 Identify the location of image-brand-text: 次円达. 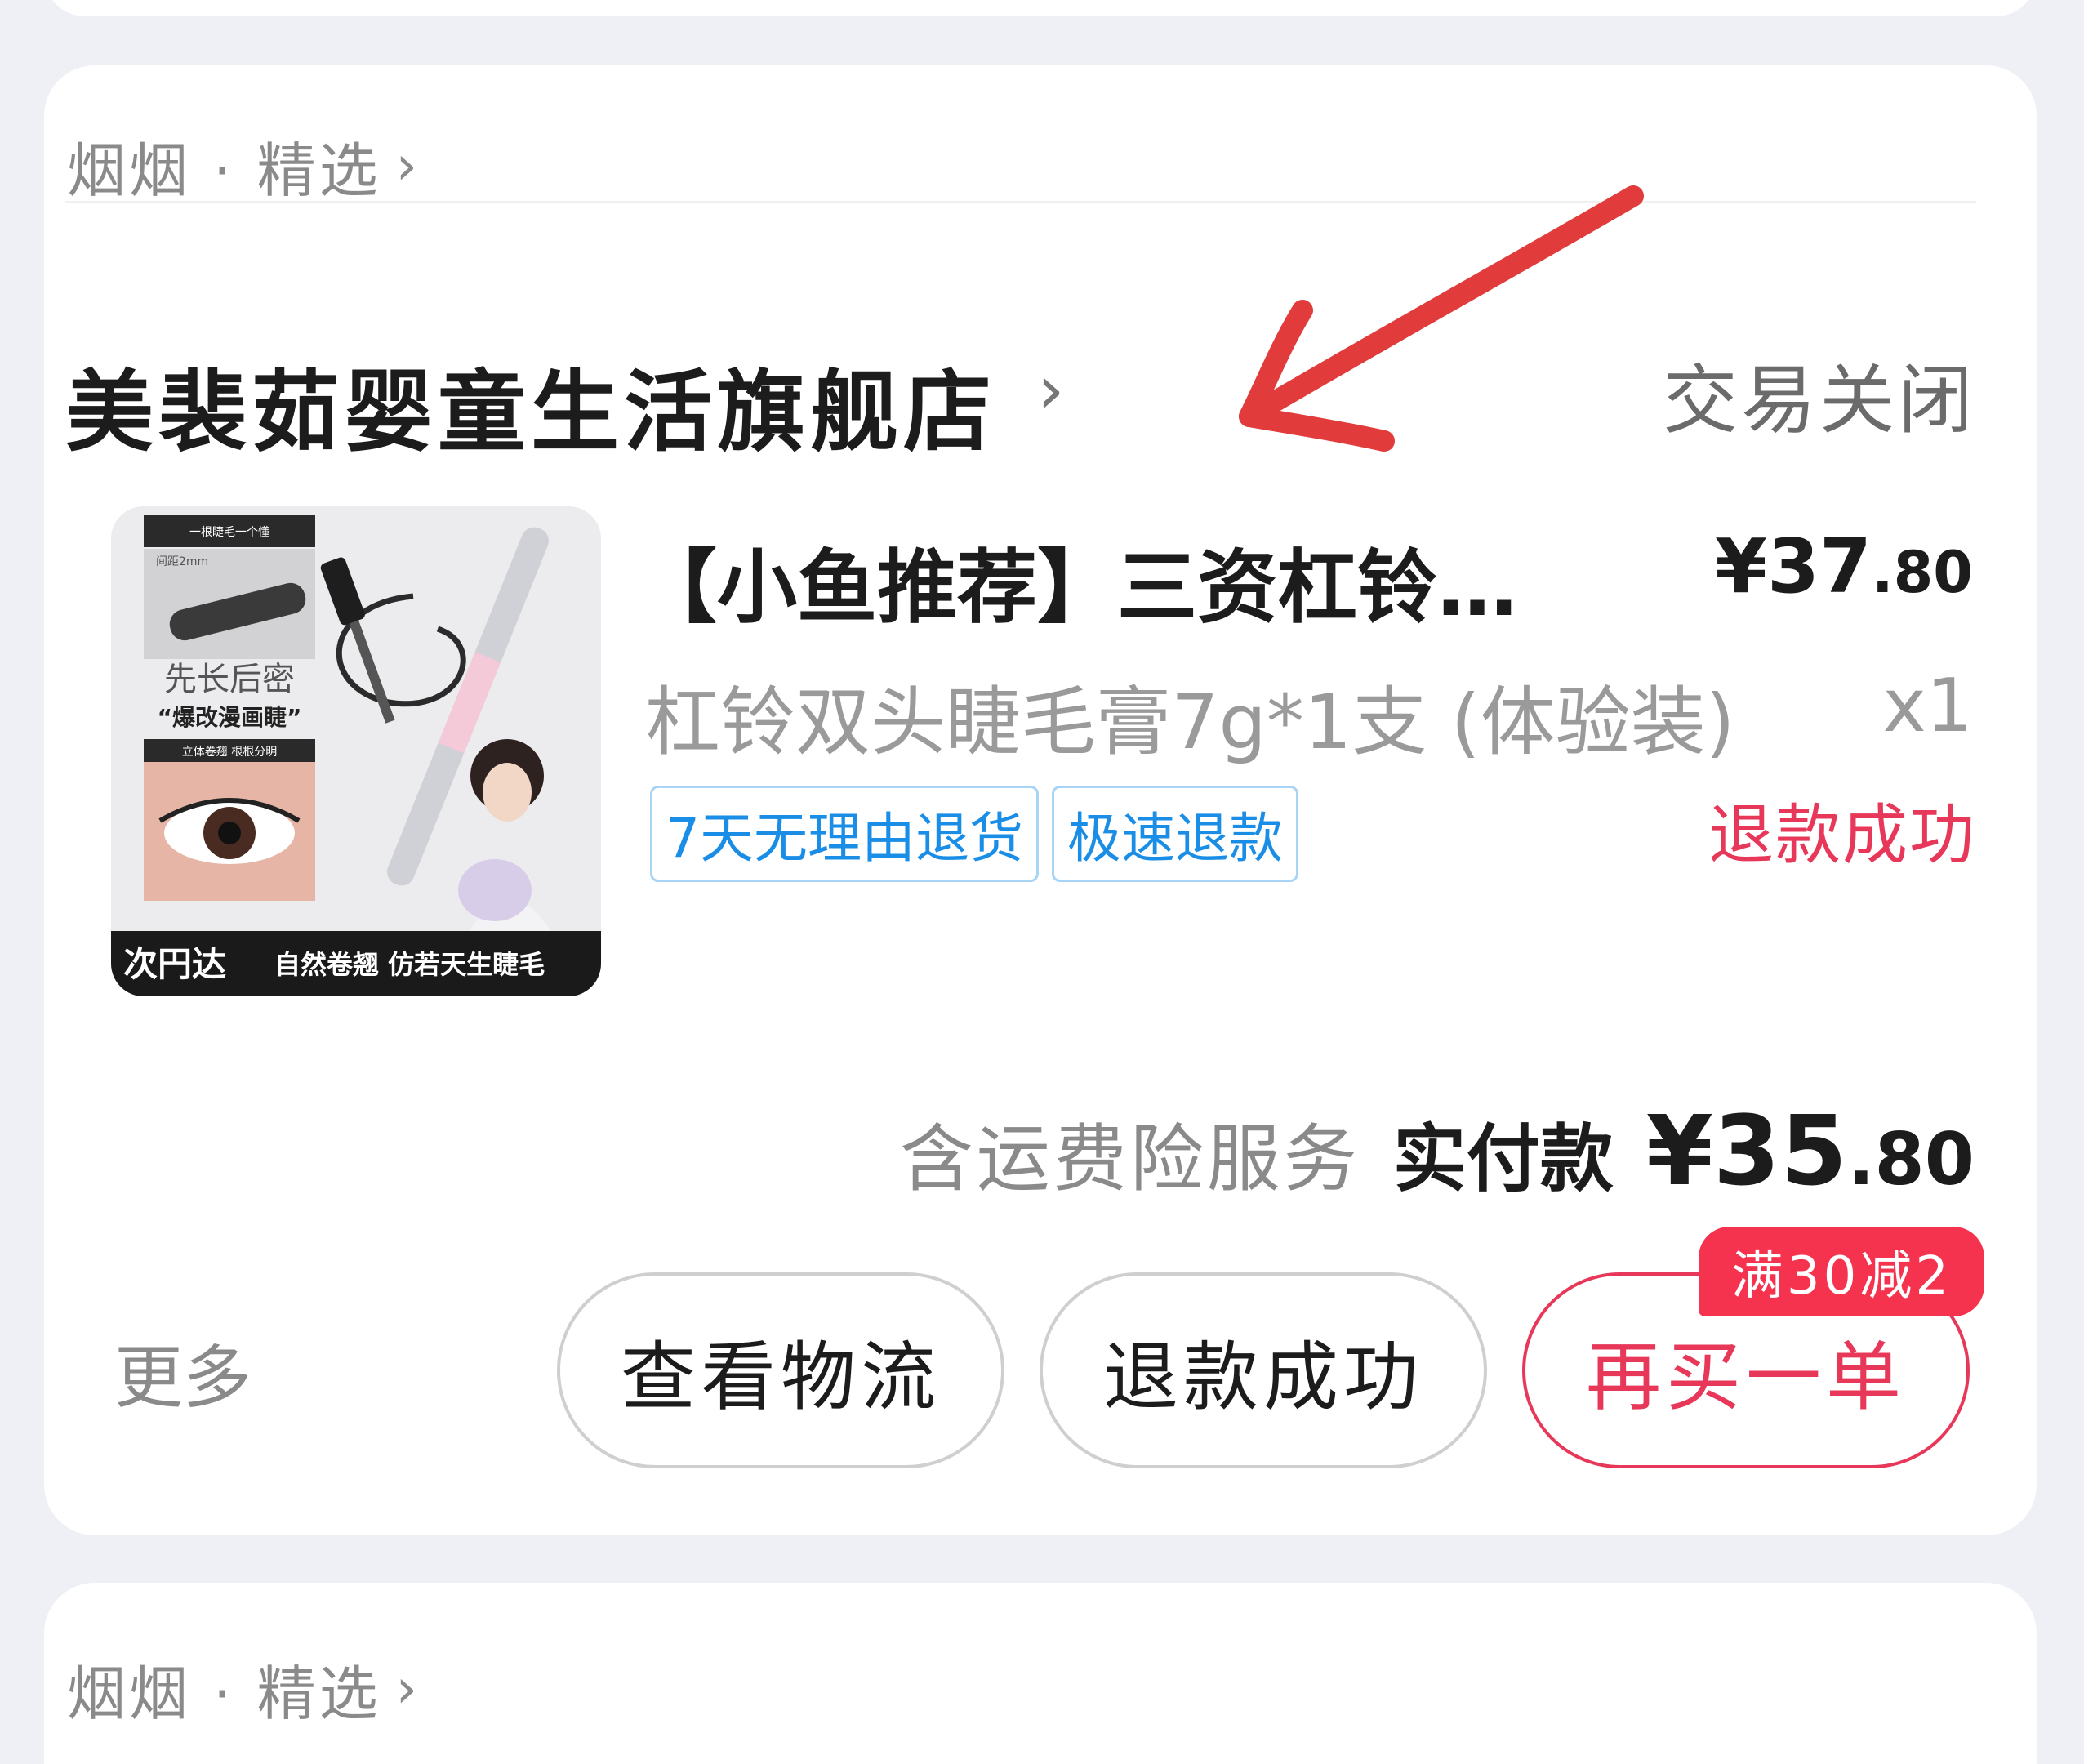
(174, 964).